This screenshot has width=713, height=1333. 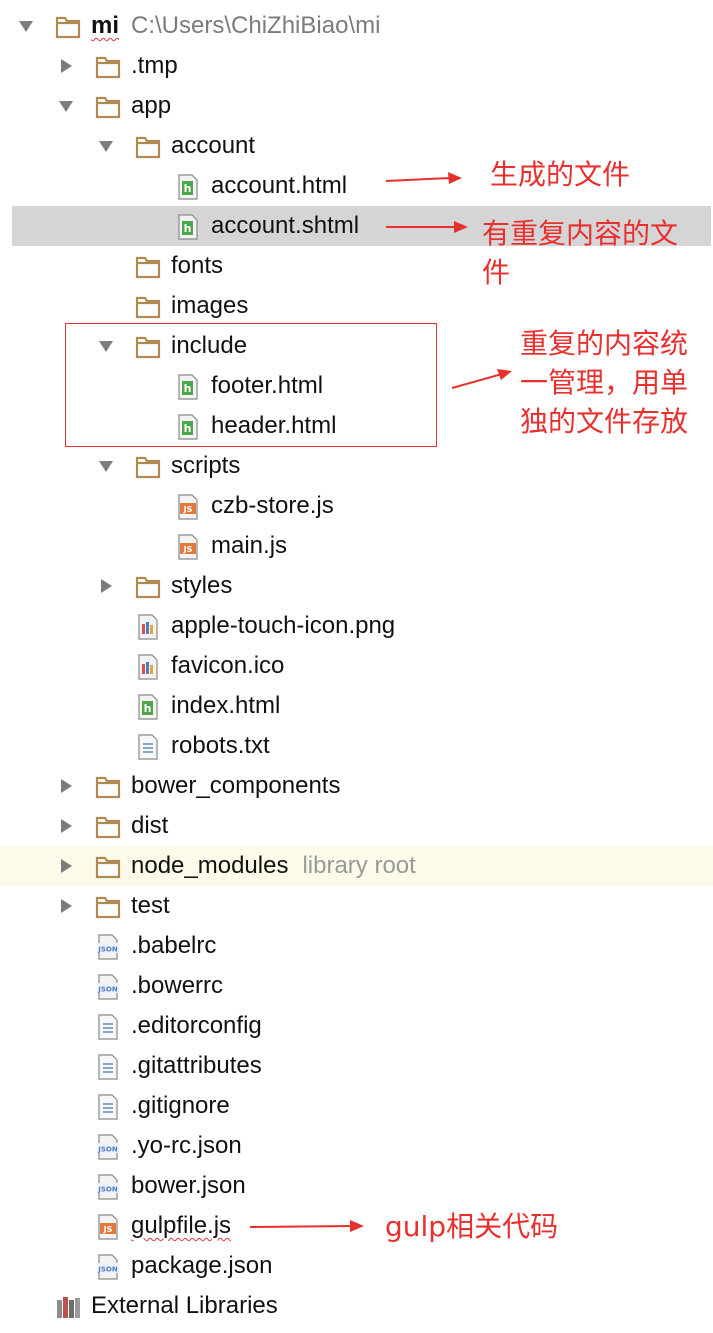 I want to click on annotation-gulp: gulp相关代码, so click(x=472, y=1226).